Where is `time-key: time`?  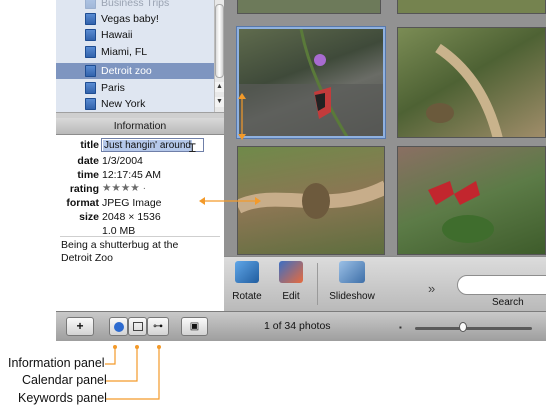 time-key: time is located at coordinates (88, 175).